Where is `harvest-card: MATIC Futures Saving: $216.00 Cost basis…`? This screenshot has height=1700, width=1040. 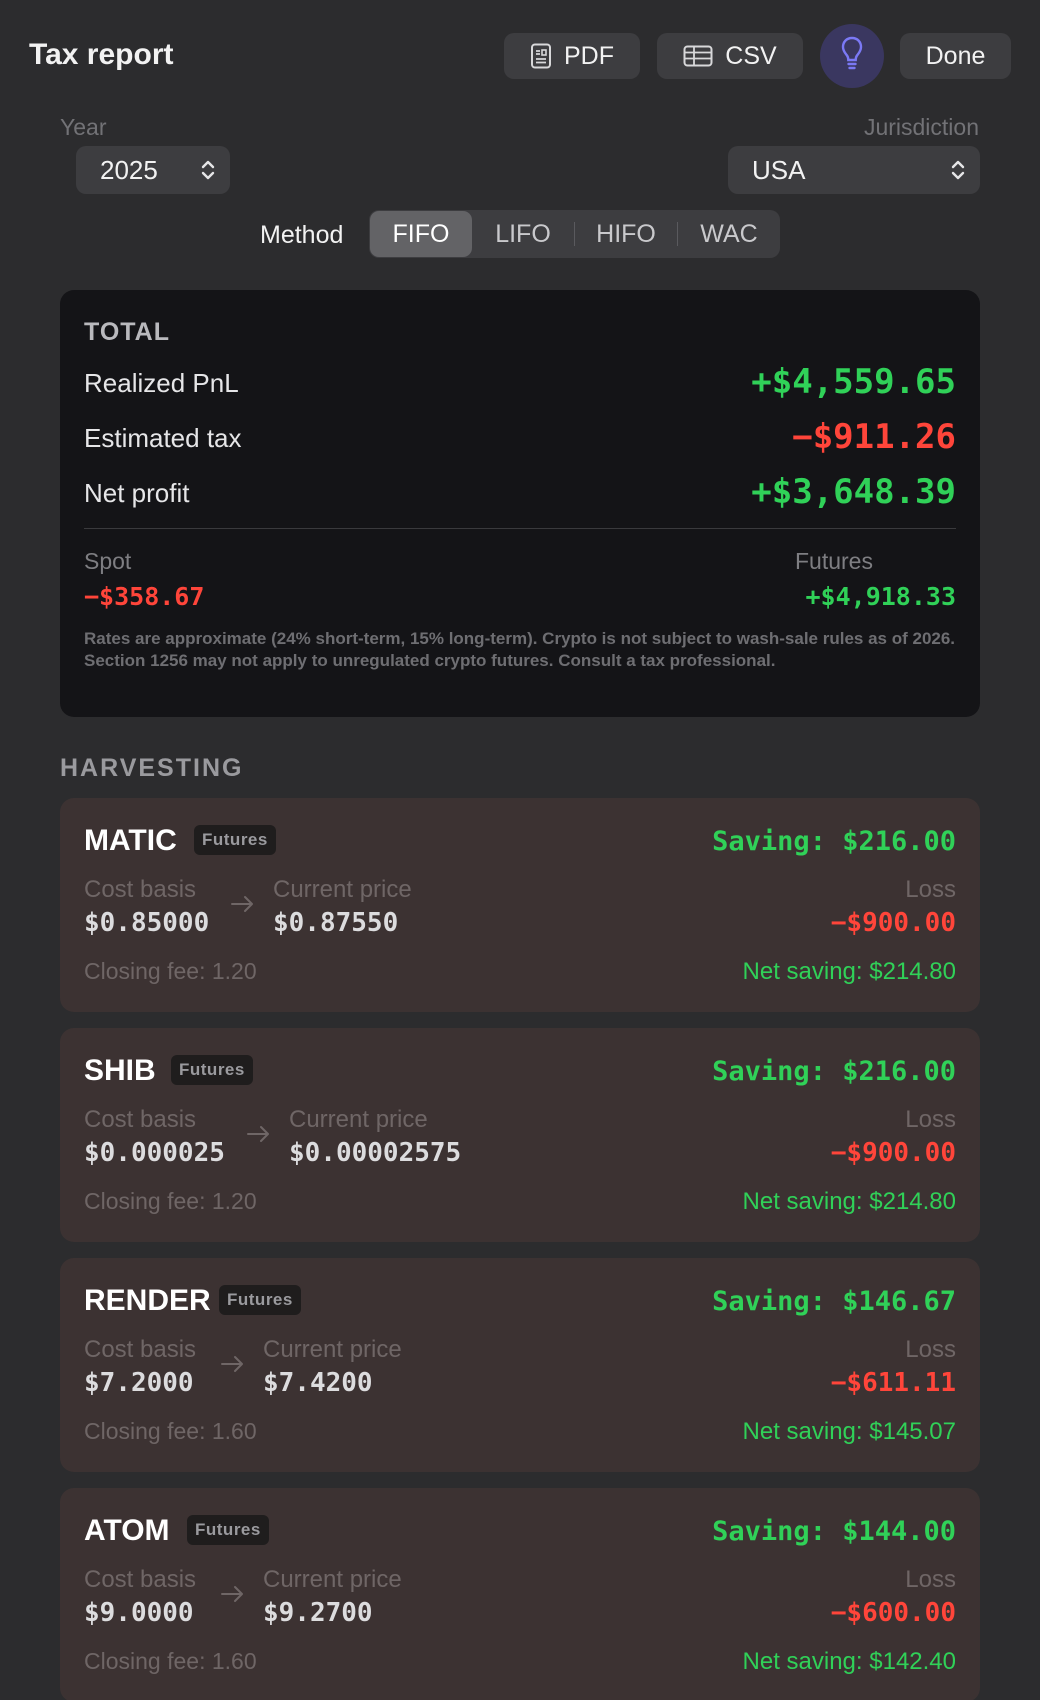
harvest-card: MATIC Futures Saving: $216.00 Cost basis… is located at coordinates (520, 905).